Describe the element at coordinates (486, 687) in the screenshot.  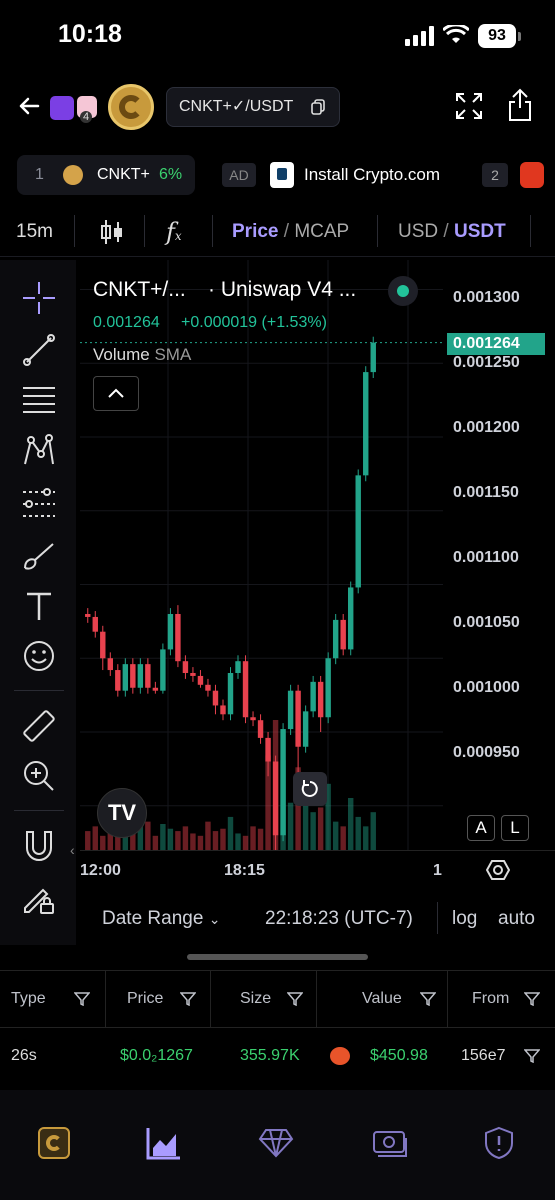
I see `price-tick: 0.001000` at that location.